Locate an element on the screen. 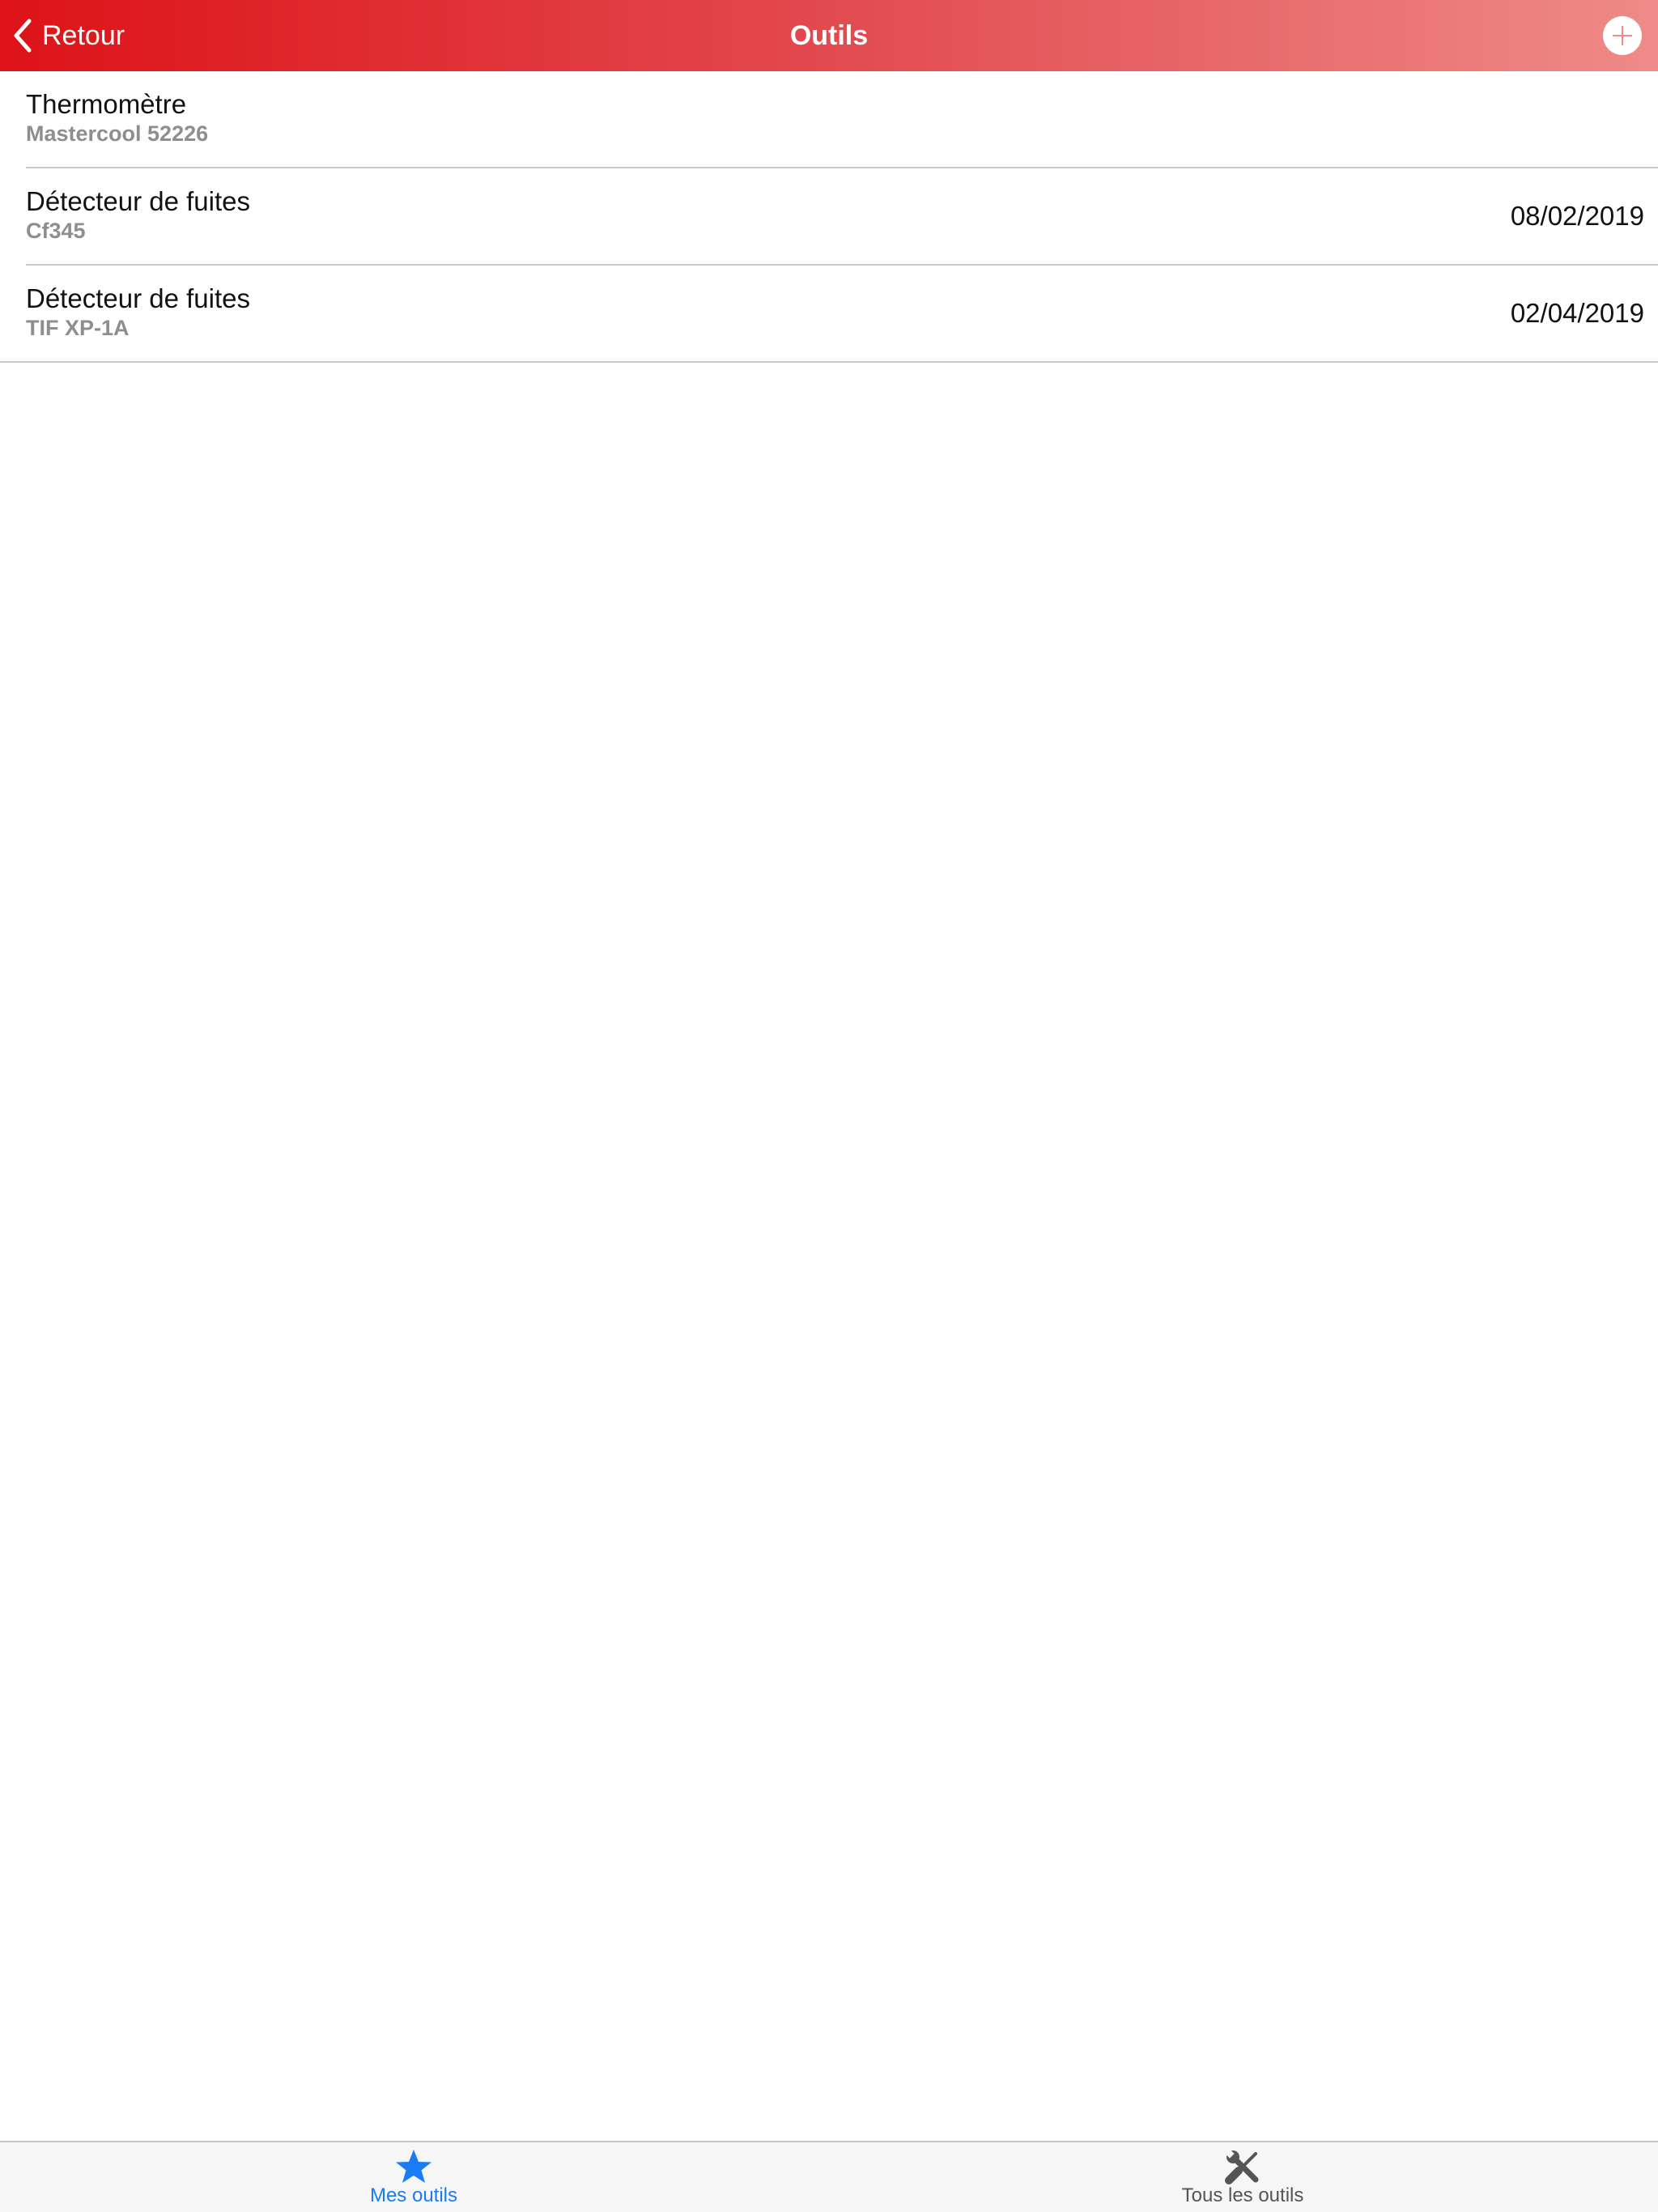 The width and height of the screenshot is (1658, 2212). plus-circle-icon is located at coordinates (1622, 36).